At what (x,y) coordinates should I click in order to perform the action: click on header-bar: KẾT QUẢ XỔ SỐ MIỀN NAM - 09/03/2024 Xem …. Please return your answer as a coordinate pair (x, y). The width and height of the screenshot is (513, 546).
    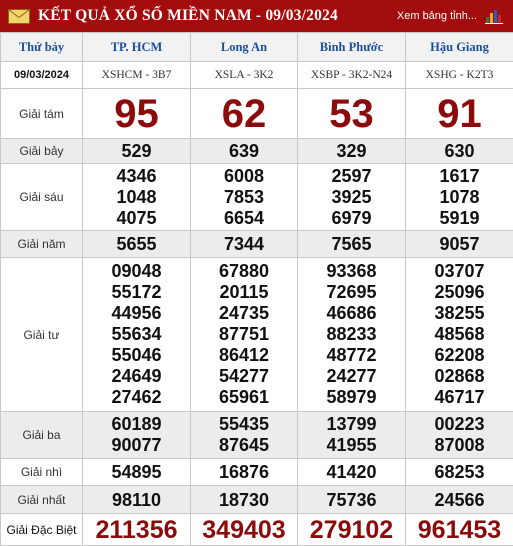
    Looking at the image, I should click on (256, 16).